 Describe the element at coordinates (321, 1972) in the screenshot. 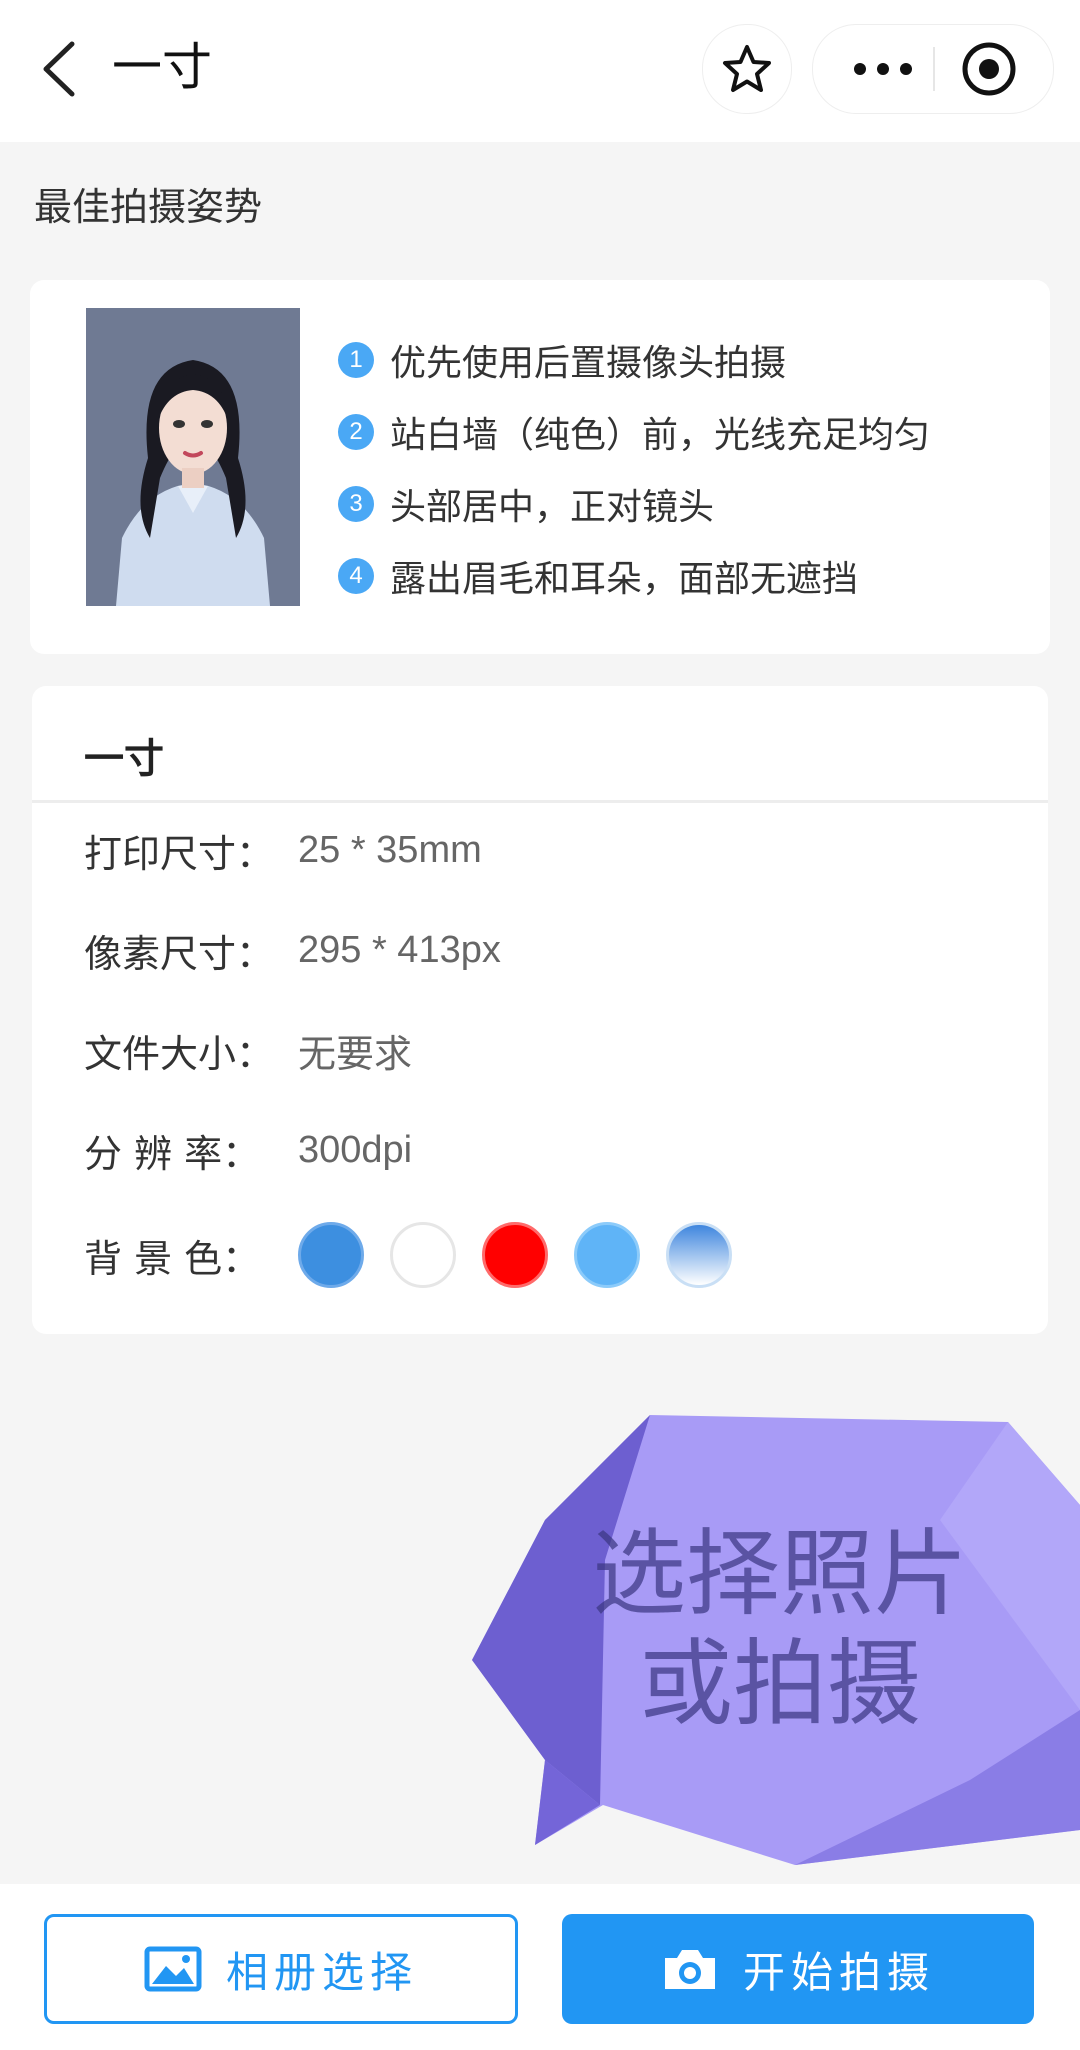

I see `album-select-label: 相册选择` at that location.